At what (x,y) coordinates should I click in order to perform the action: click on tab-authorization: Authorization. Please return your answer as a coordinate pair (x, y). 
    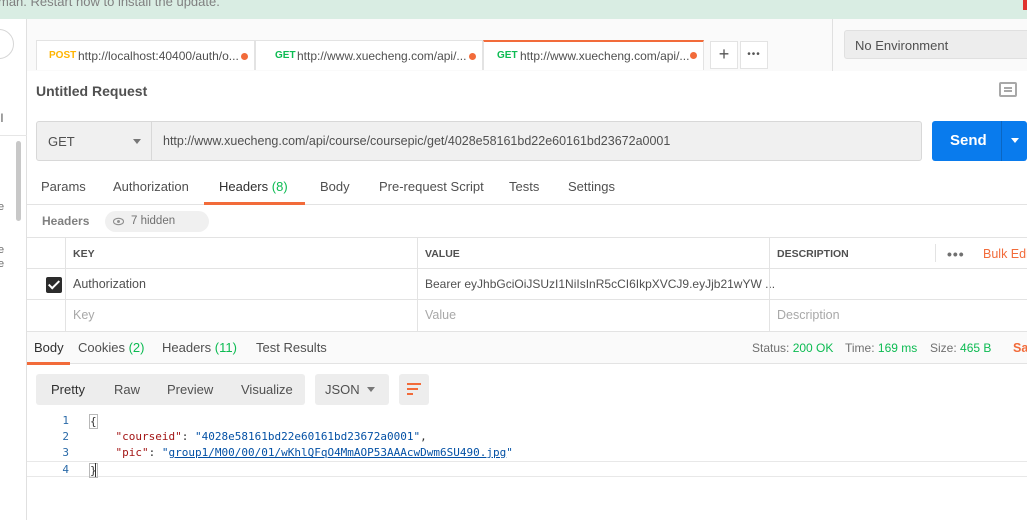
    Looking at the image, I should click on (151, 186).